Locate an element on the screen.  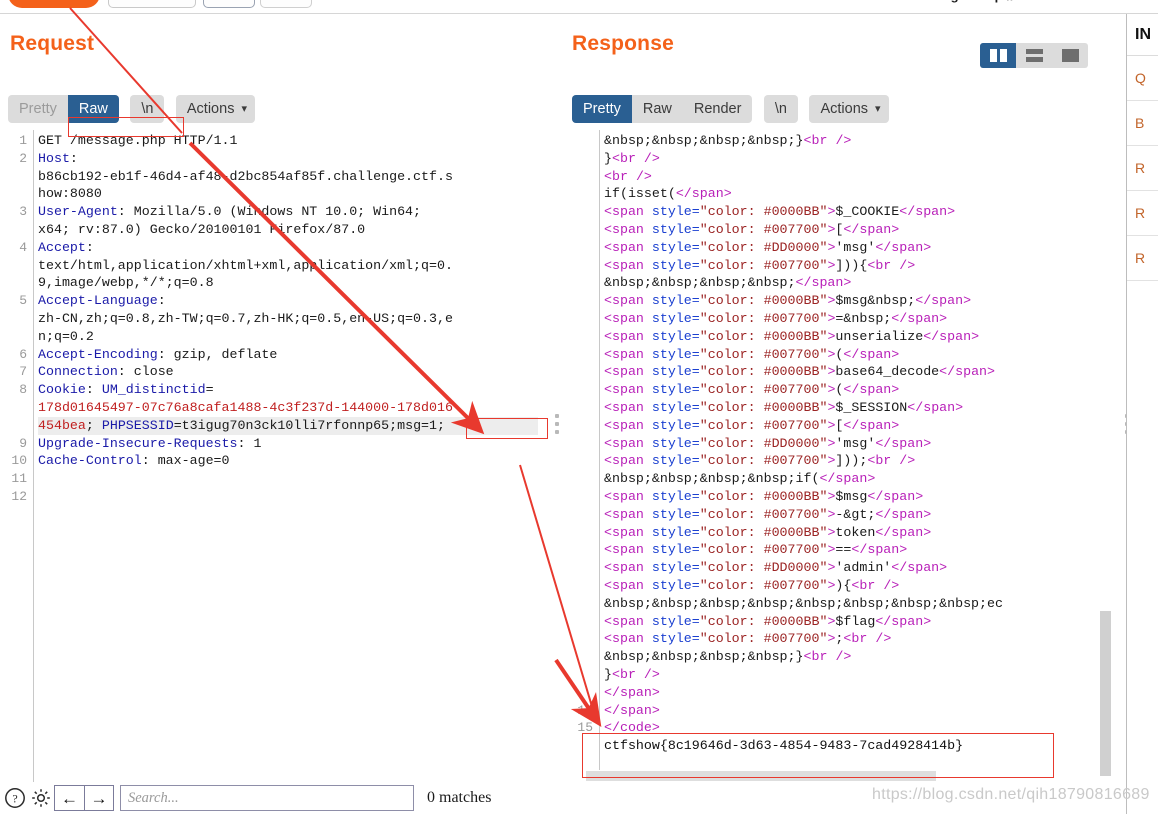
code-token: Cookie is located at coordinates (62, 390).